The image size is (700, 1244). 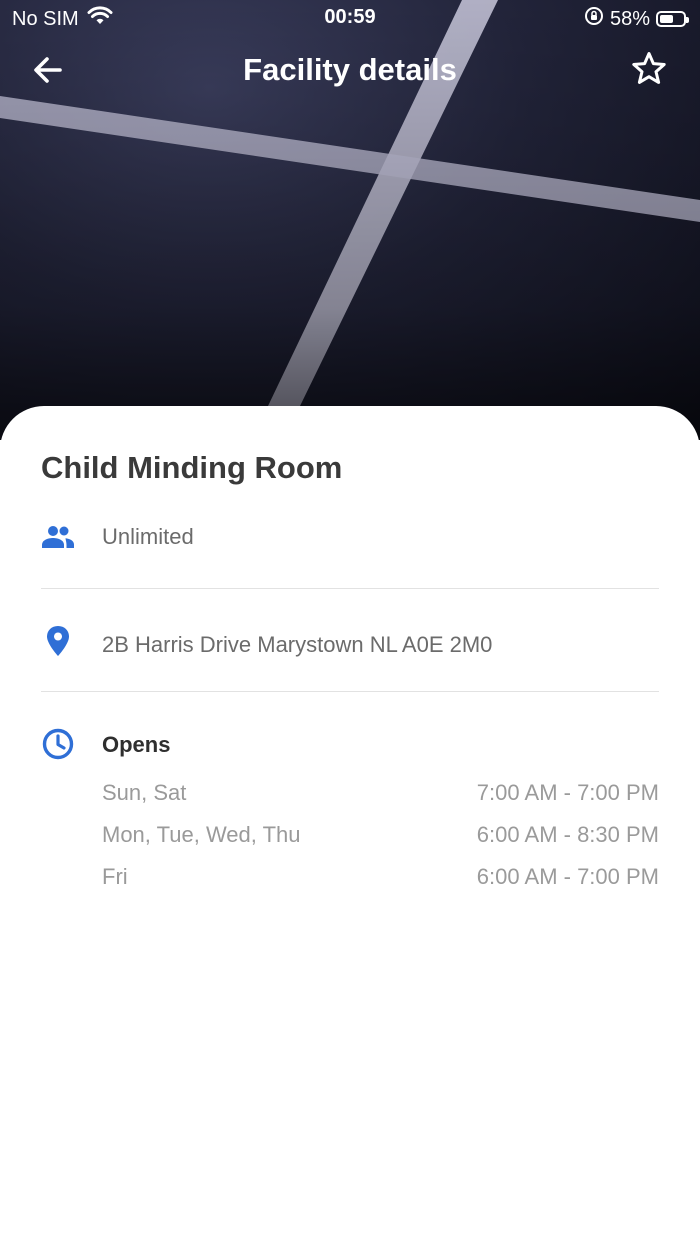 What do you see at coordinates (58, 744) in the screenshot?
I see `clock-icon` at bounding box center [58, 744].